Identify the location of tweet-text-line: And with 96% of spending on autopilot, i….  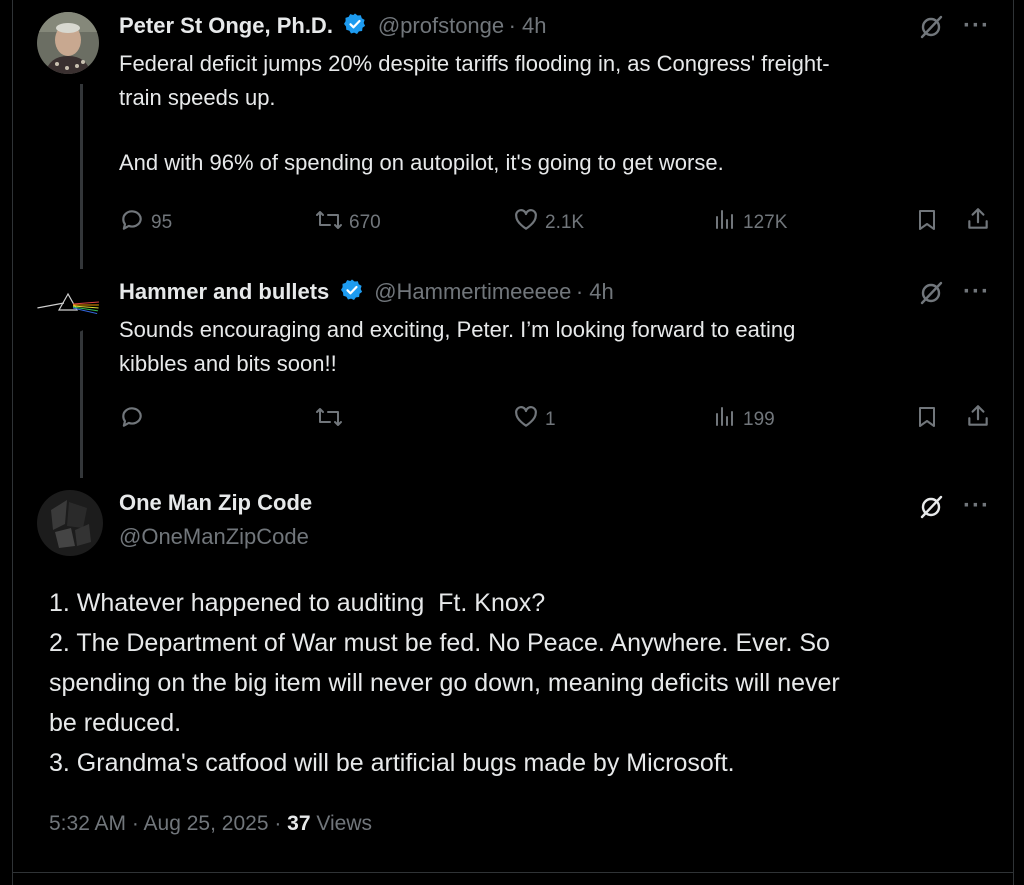
(421, 162).